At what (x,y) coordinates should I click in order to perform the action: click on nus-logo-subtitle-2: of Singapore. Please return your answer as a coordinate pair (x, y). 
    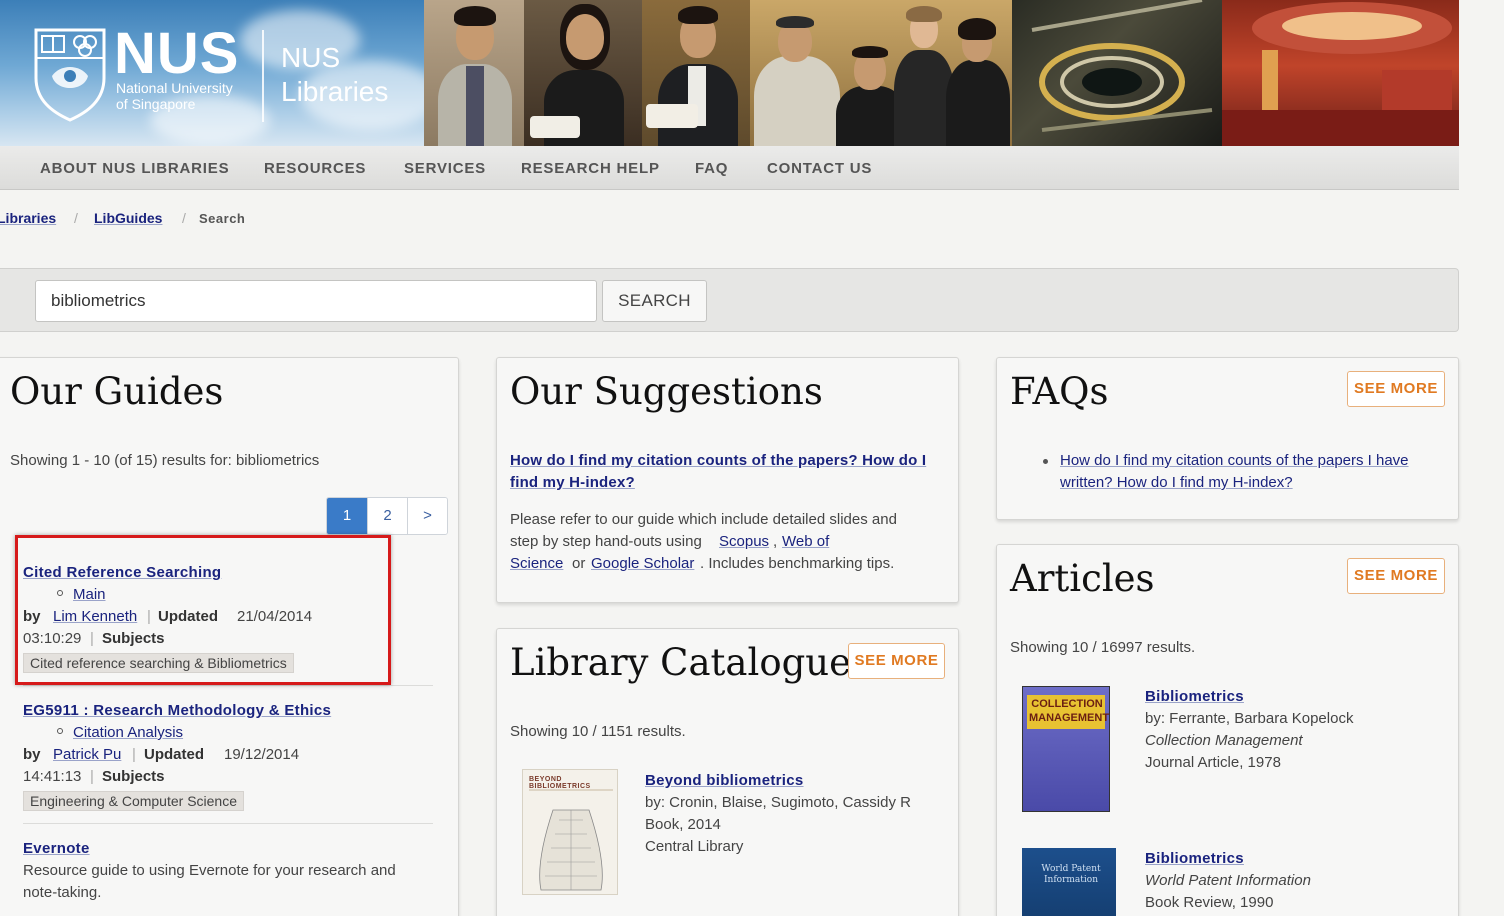
    Looking at the image, I should click on (156, 104).